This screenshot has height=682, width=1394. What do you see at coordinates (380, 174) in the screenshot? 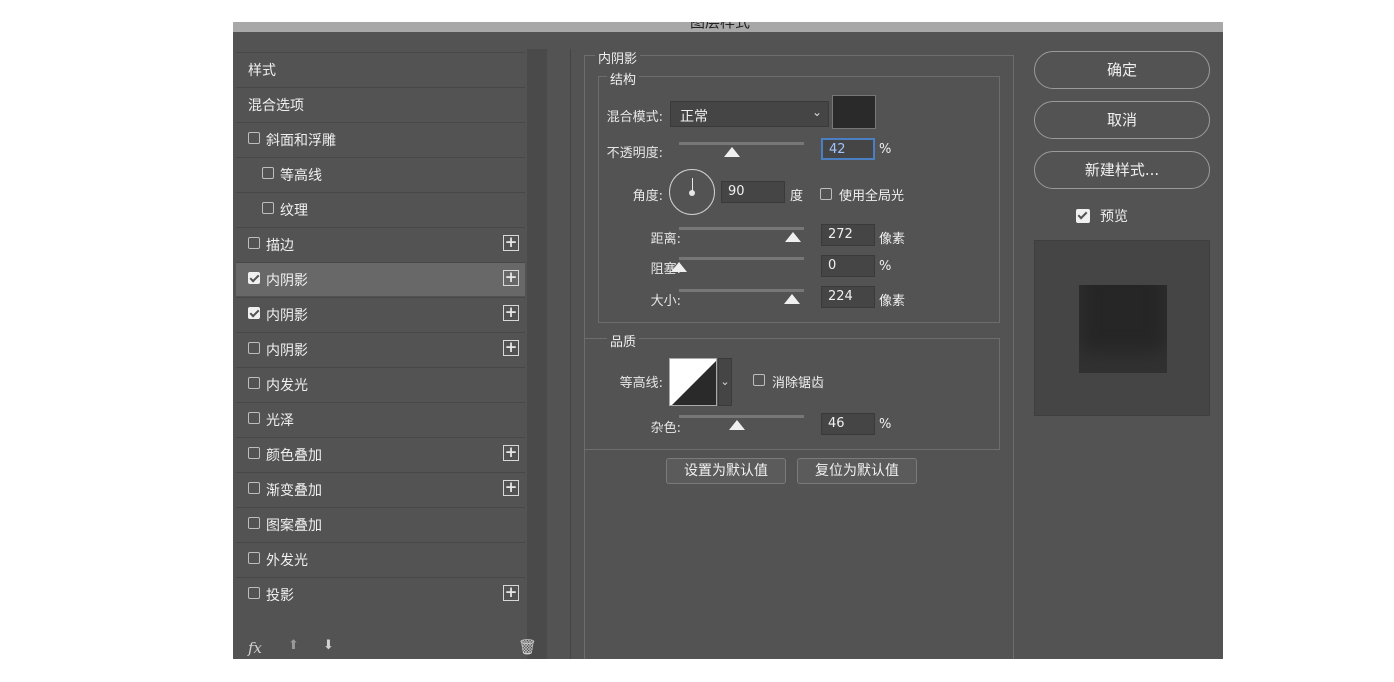
I see `style-list-item: 等高线` at bounding box center [380, 174].